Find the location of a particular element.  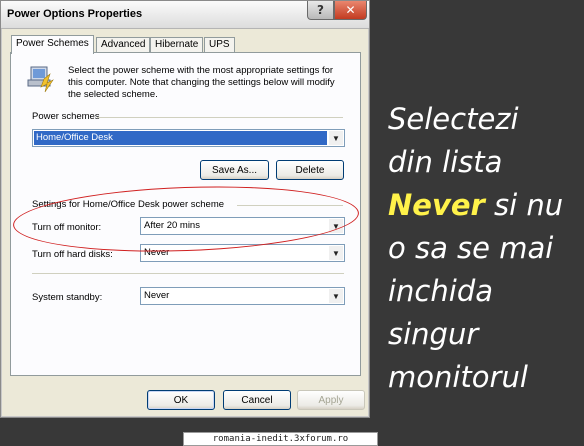

caption-line-rest: si nu is located at coordinates (524, 205).